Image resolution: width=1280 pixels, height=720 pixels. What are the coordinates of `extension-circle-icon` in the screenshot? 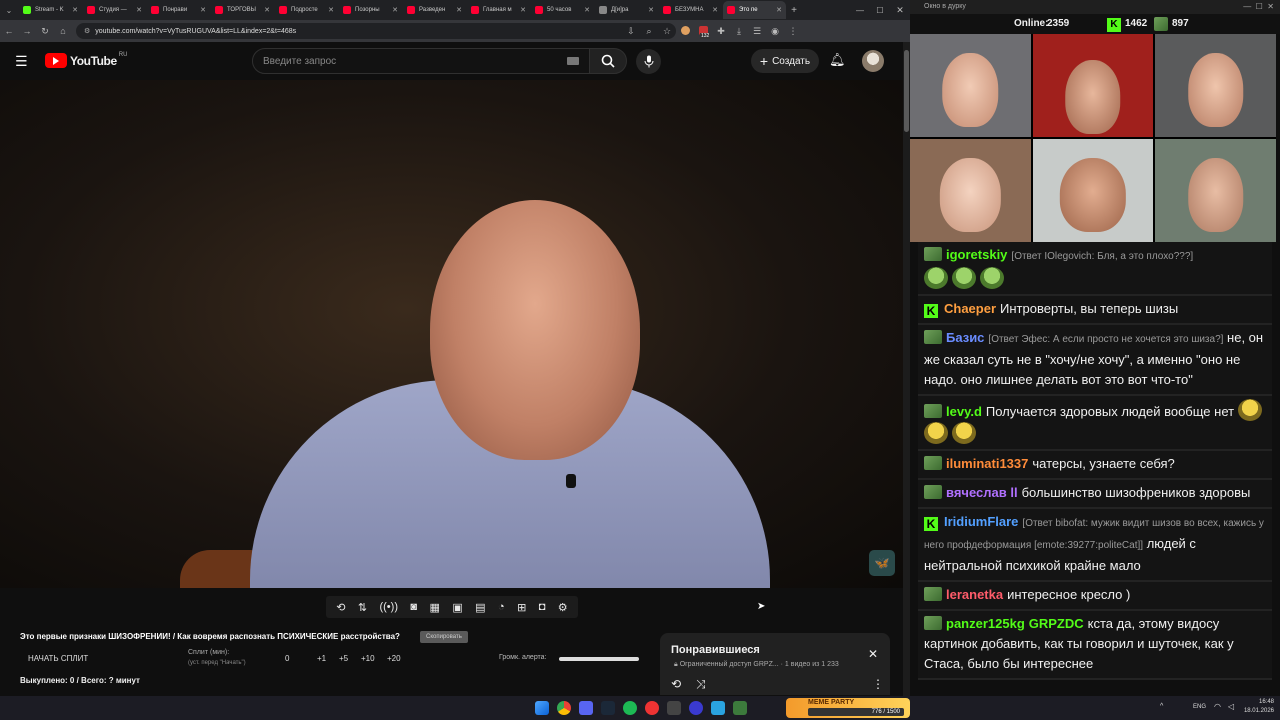 It's located at (685, 31).